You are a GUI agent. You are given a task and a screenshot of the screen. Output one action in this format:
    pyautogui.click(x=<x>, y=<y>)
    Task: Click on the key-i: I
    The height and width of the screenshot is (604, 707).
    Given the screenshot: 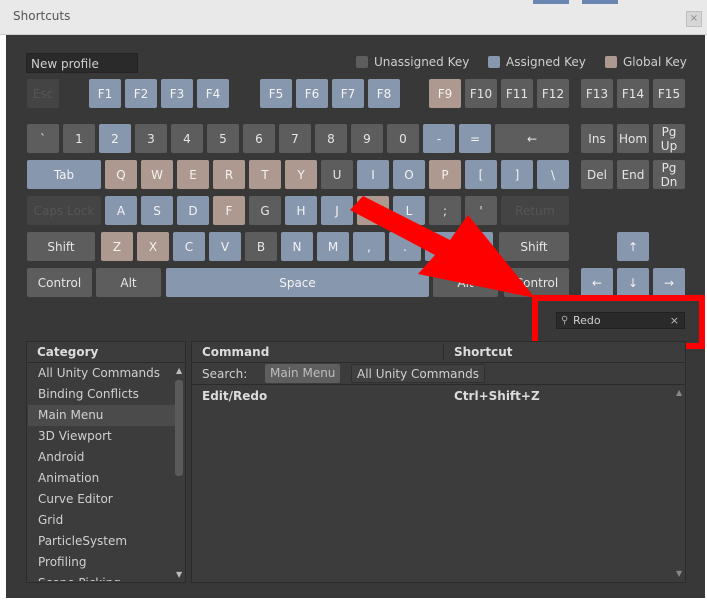 What is the action you would take?
    pyautogui.click(x=373, y=174)
    